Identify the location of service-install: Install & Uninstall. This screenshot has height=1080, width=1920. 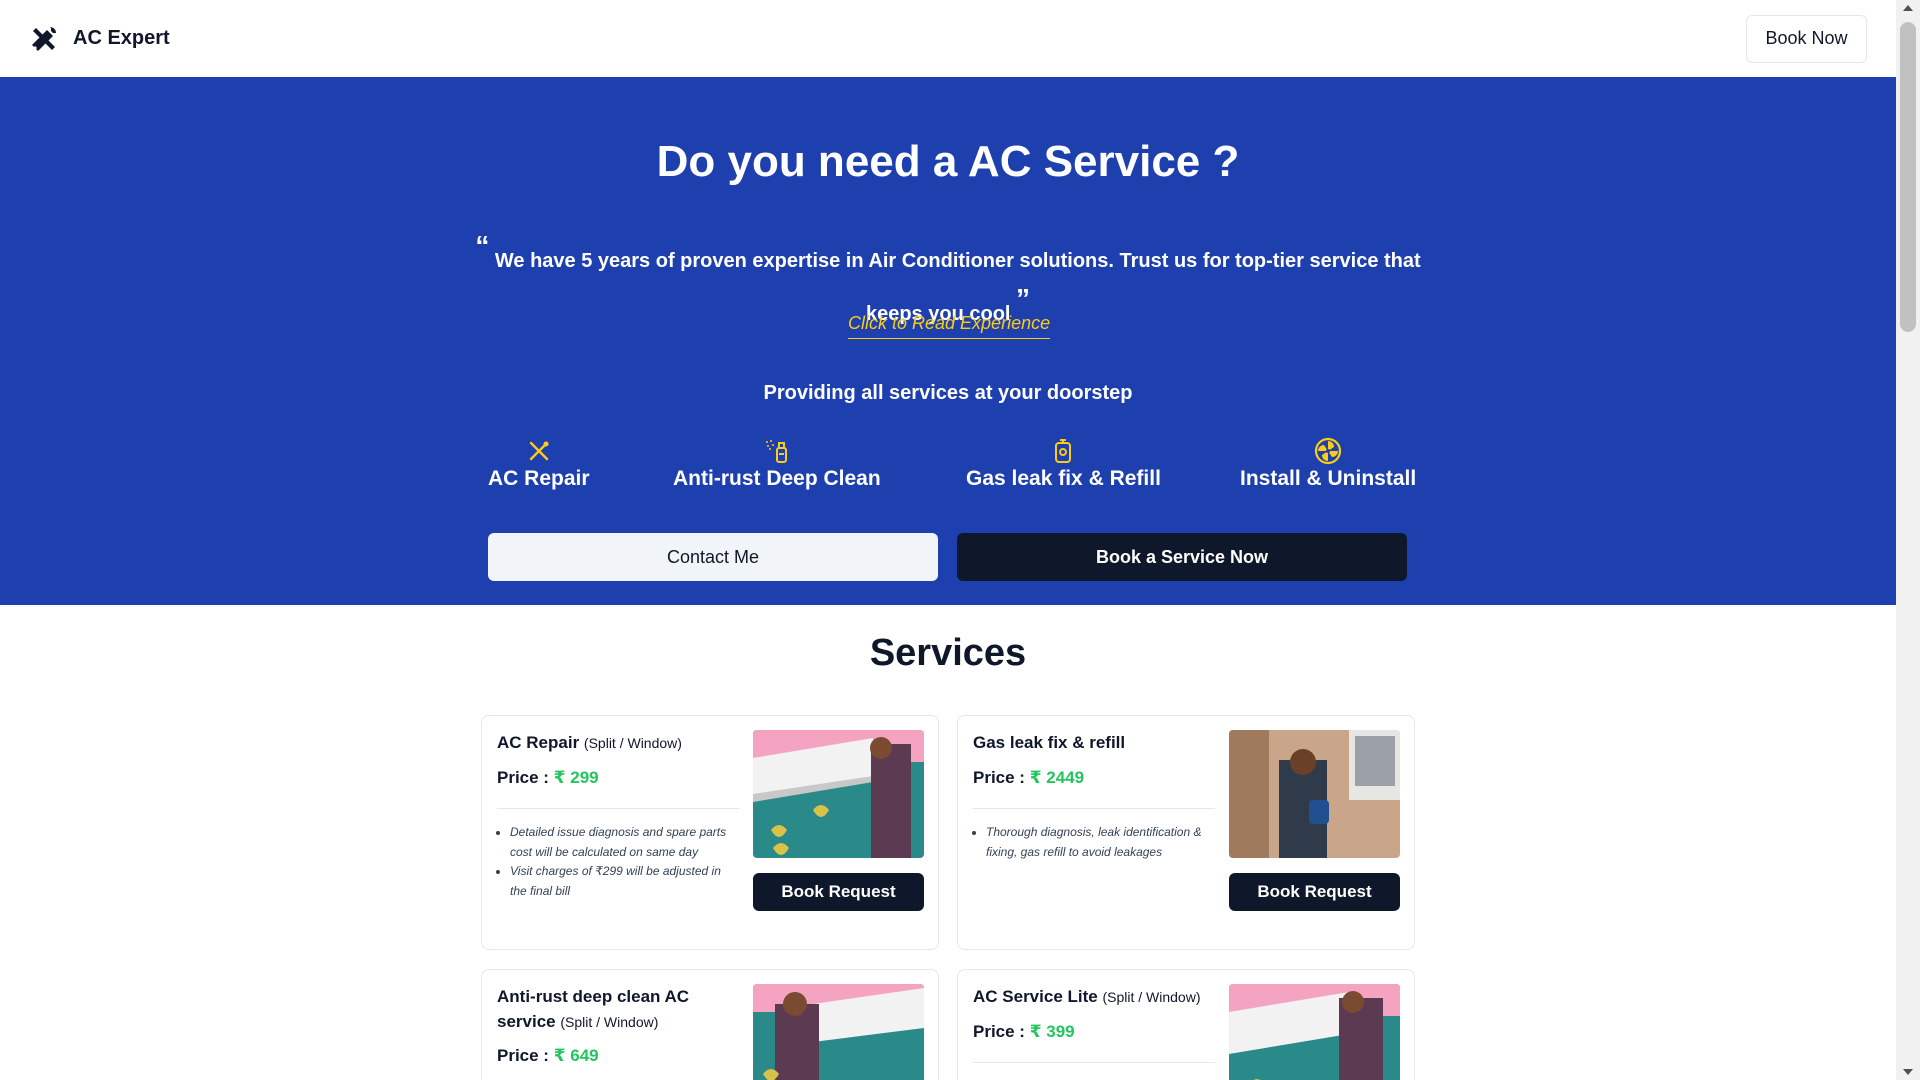
(1328, 464).